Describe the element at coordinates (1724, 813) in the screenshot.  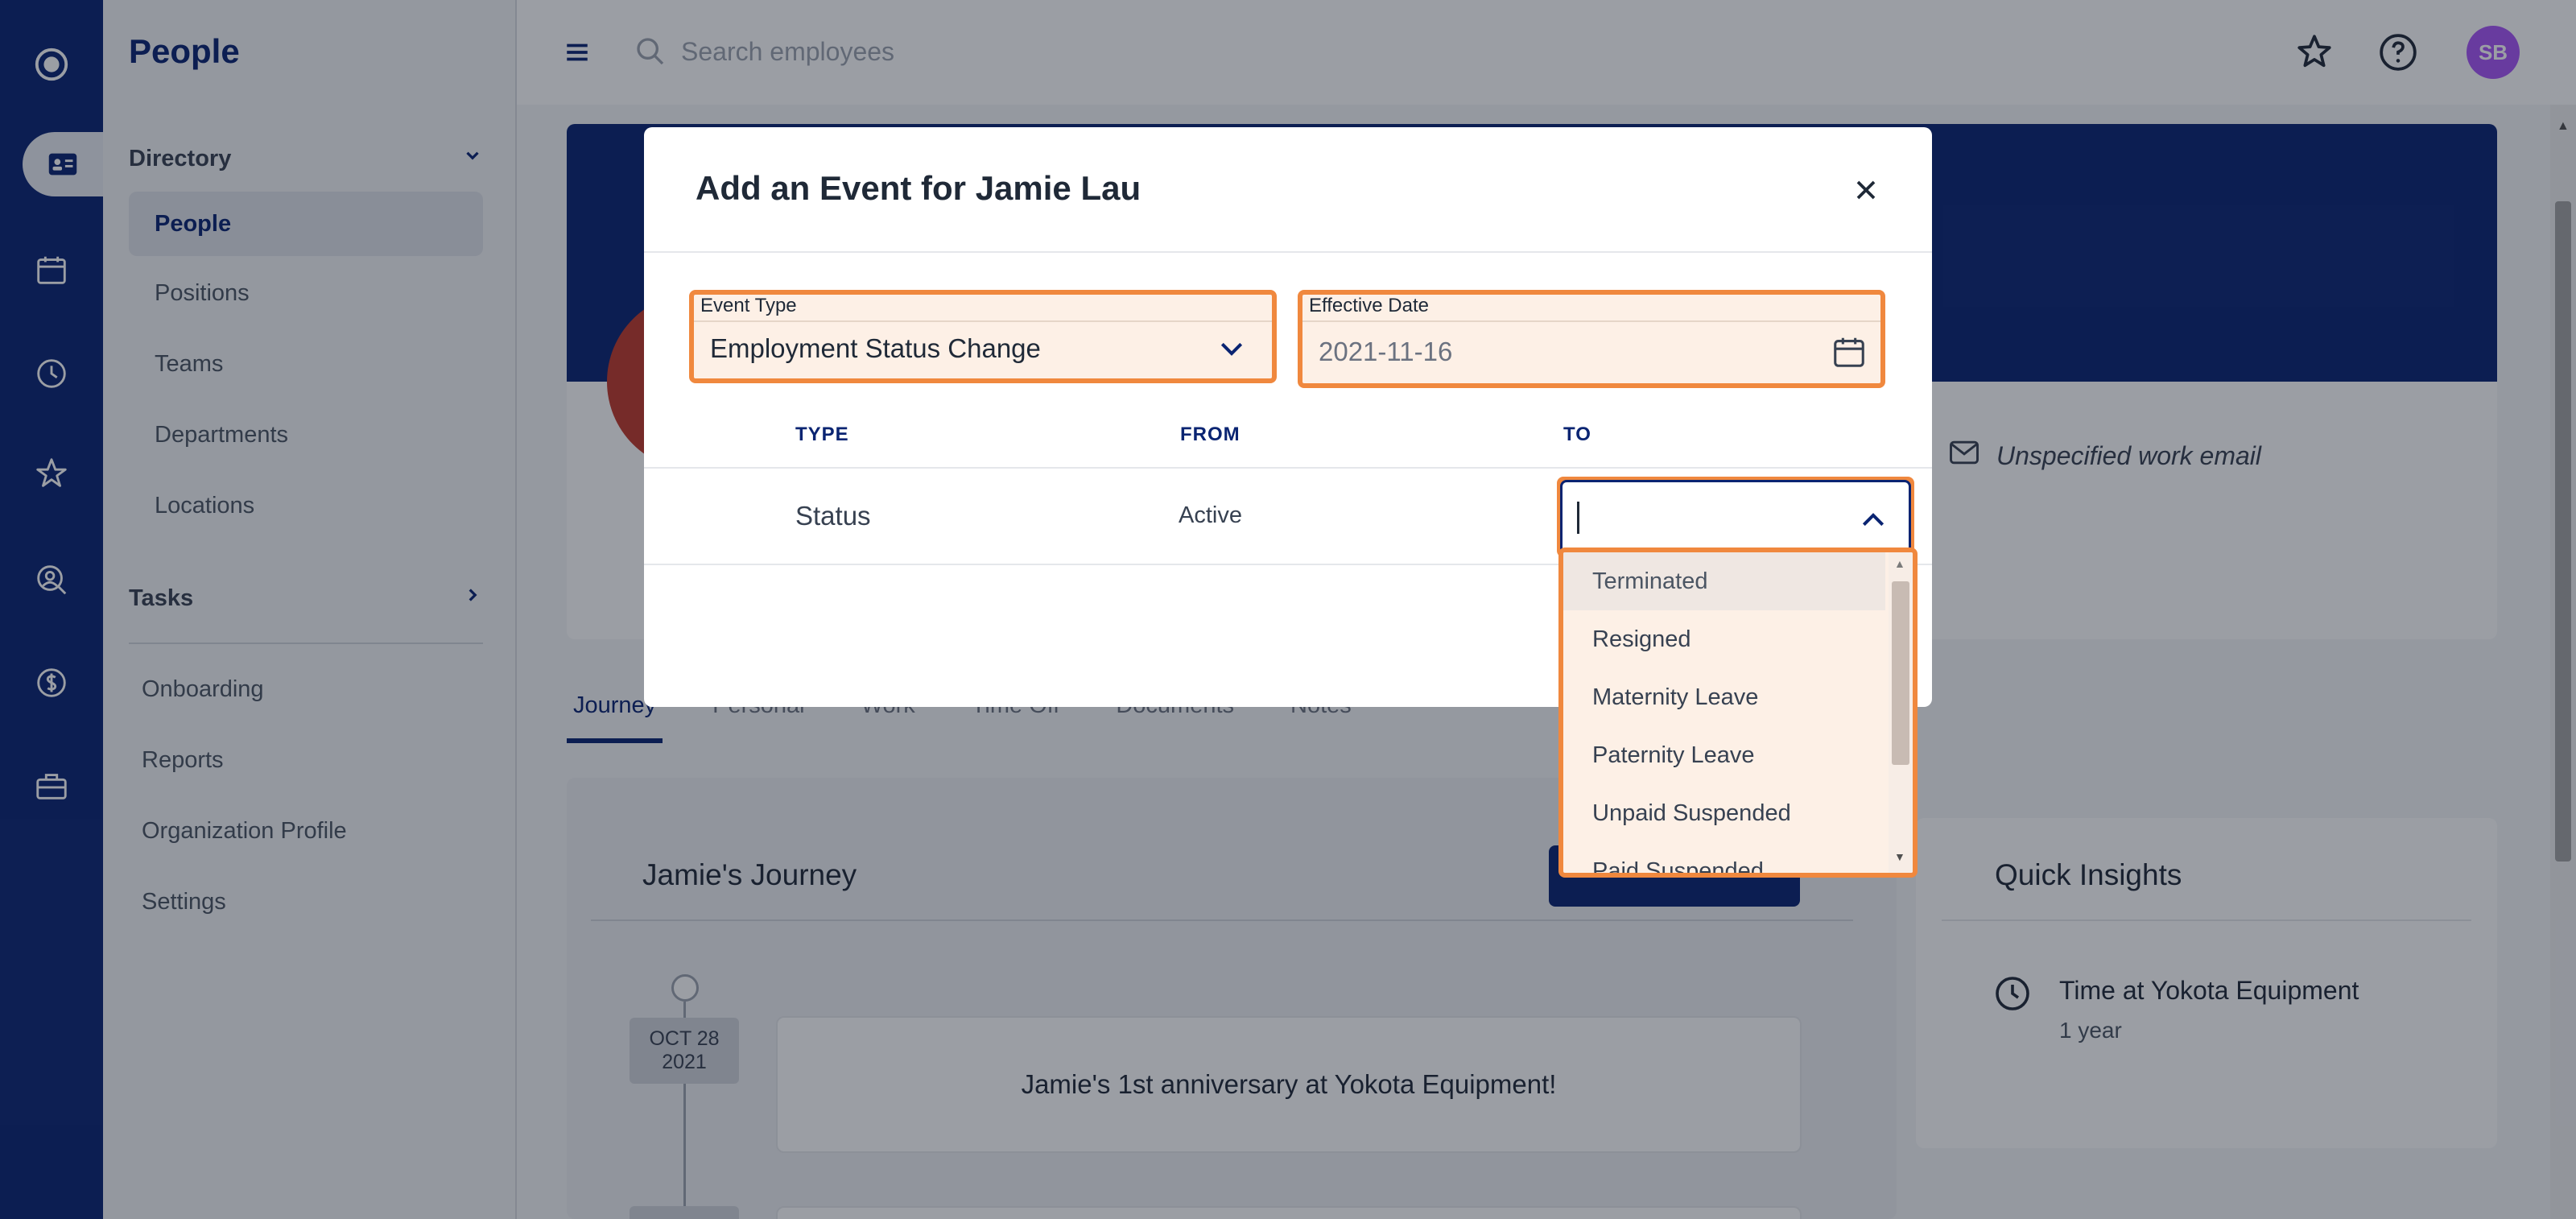
I see `option-unpaid-suspended: Unpaid Suspended` at that location.